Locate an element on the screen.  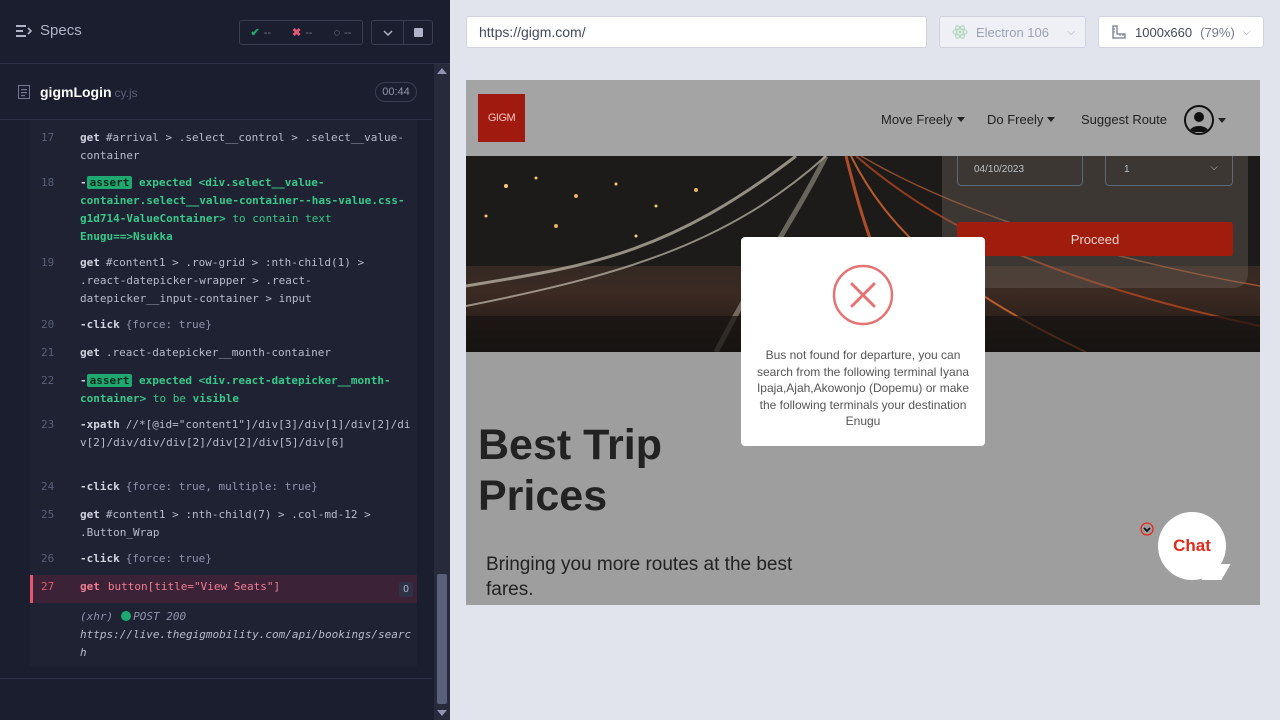
error-x-icon is located at coordinates (863, 295).